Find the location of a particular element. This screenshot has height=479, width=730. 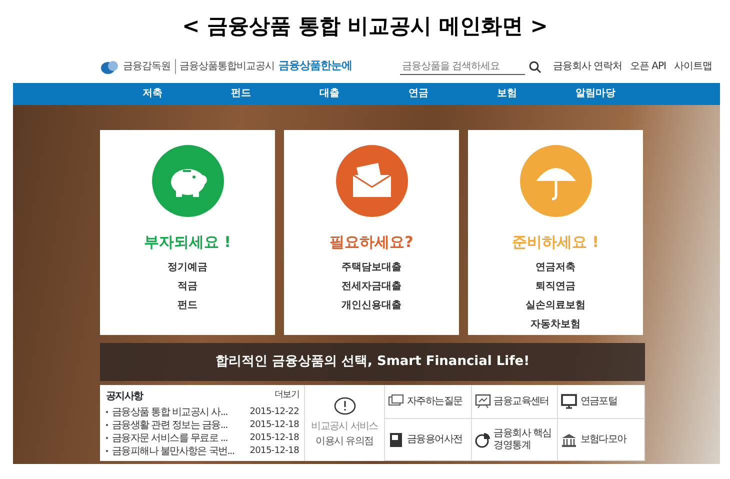

exclamation-icon is located at coordinates (345, 406).